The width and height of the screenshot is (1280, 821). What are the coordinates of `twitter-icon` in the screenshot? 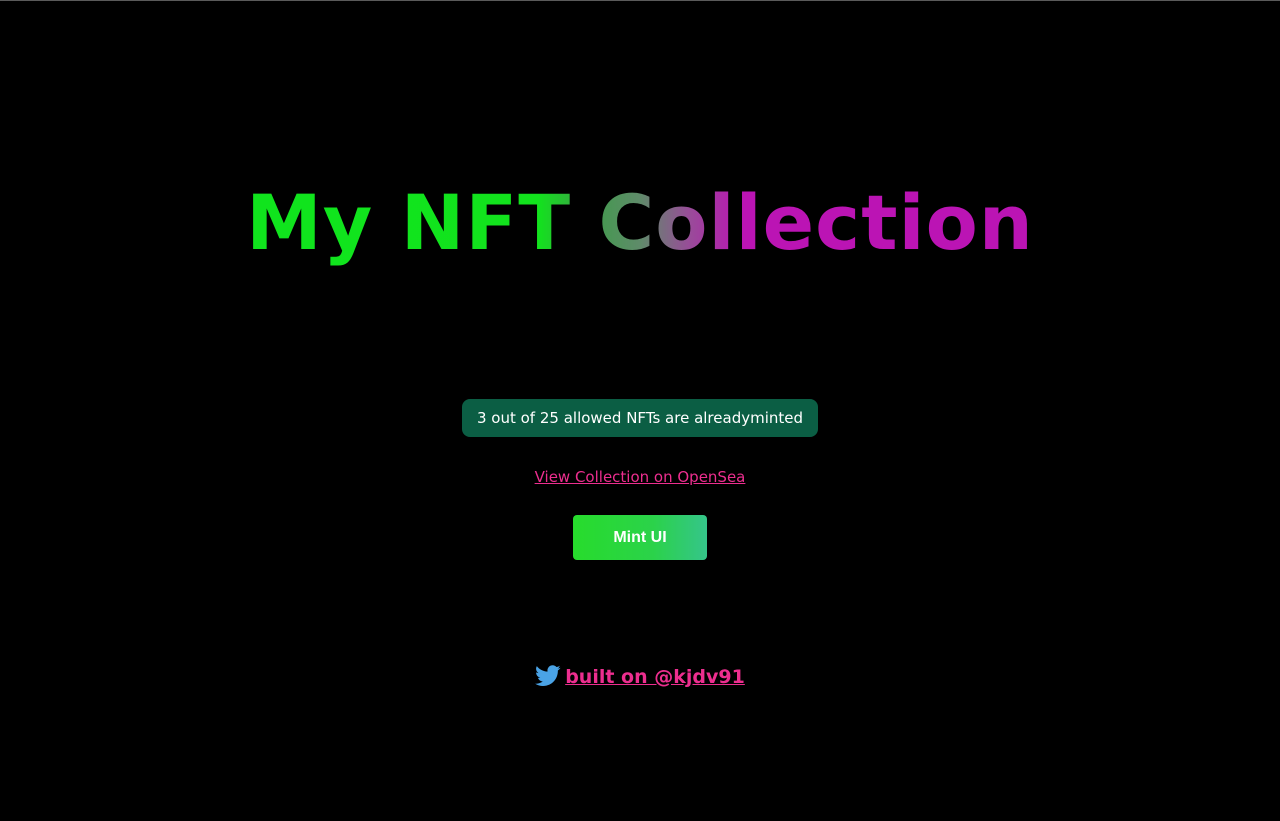 It's located at (548, 676).